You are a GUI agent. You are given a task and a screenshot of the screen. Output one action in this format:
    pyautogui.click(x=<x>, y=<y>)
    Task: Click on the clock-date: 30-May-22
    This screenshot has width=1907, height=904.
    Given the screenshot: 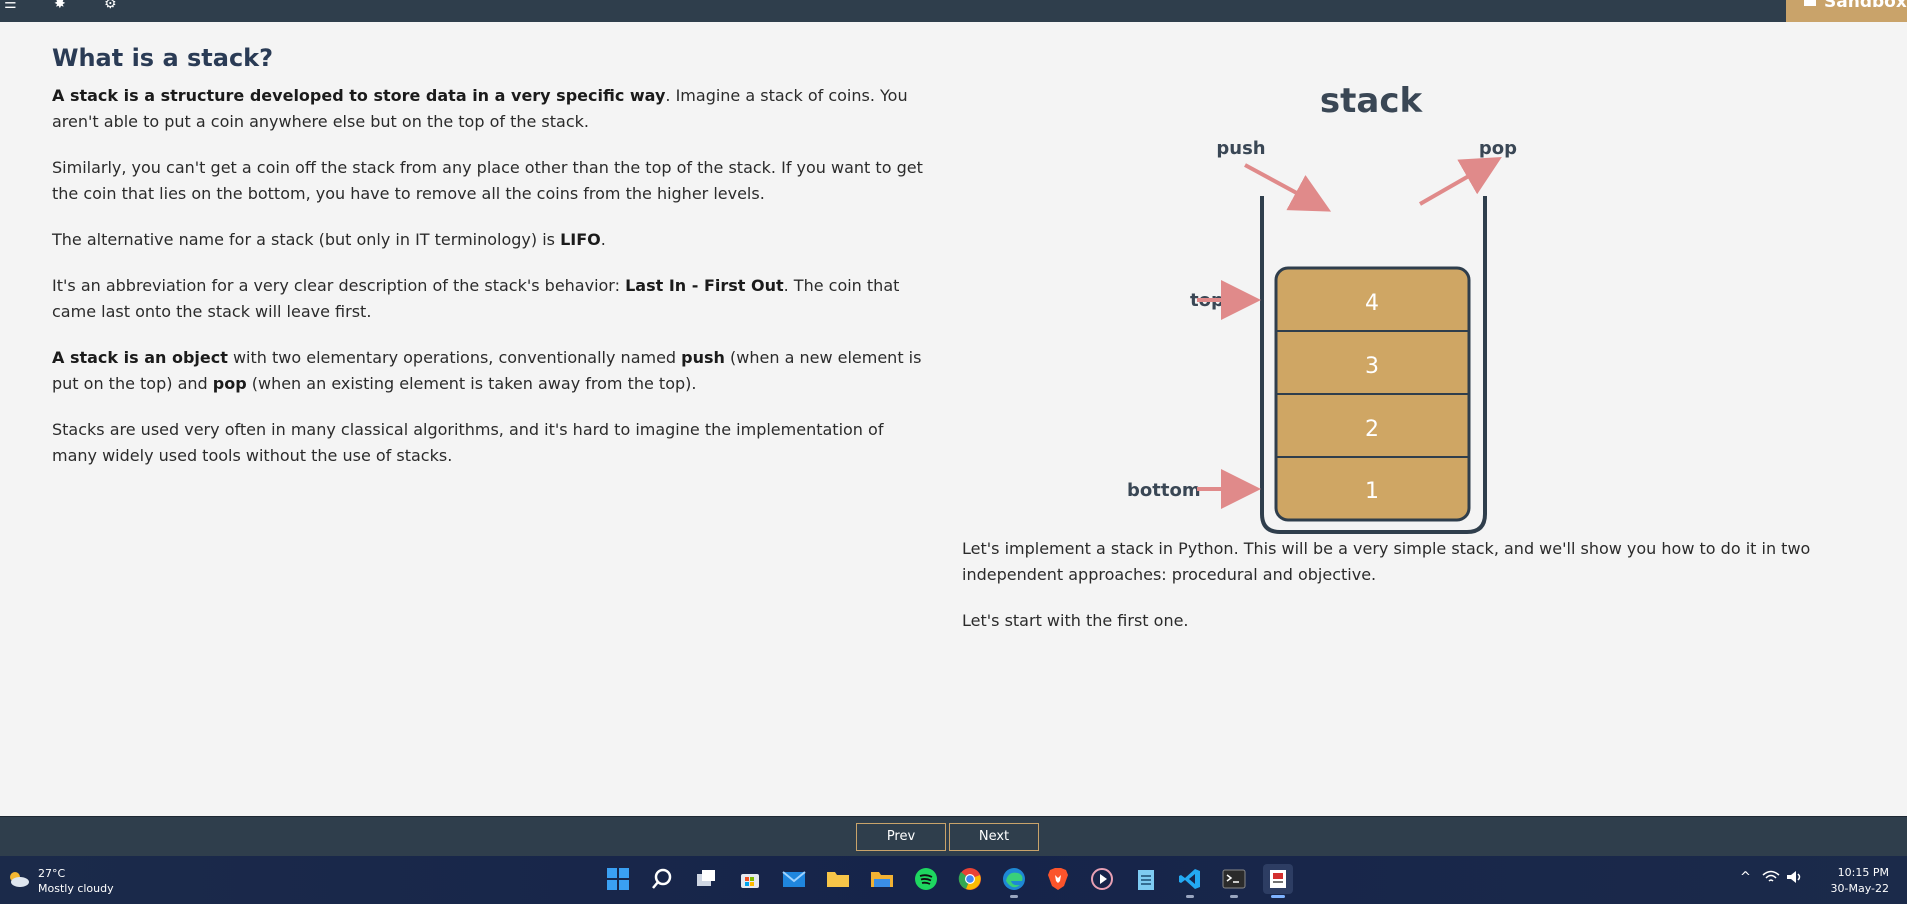 What is the action you would take?
    pyautogui.click(x=1859, y=888)
    